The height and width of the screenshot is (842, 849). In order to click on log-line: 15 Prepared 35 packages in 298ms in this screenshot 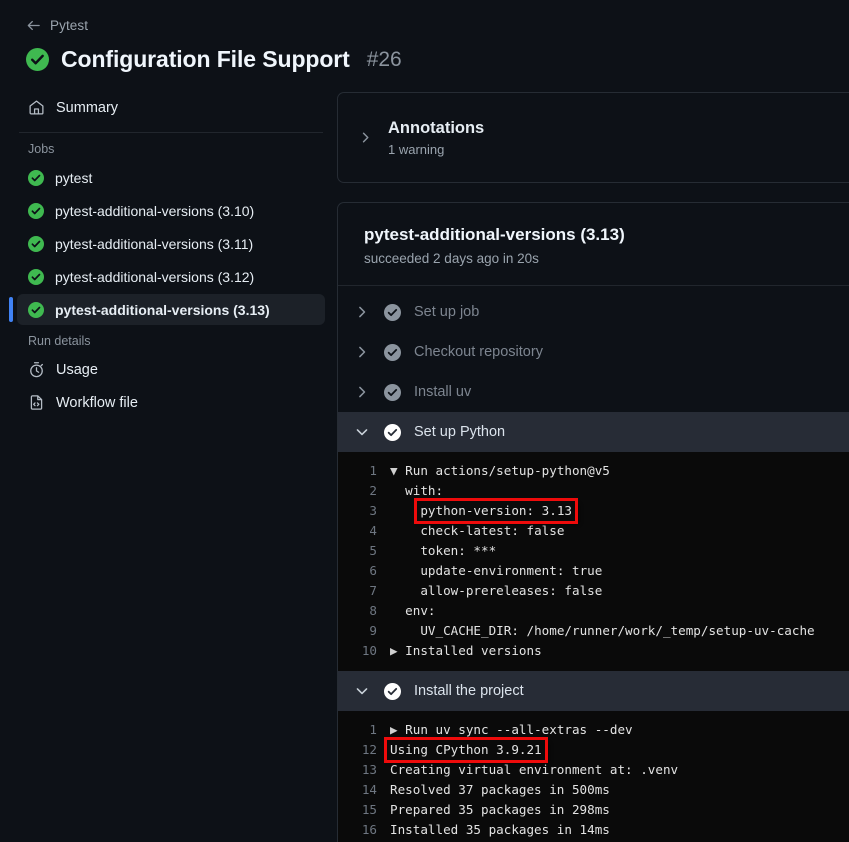, I will do `click(593, 810)`.